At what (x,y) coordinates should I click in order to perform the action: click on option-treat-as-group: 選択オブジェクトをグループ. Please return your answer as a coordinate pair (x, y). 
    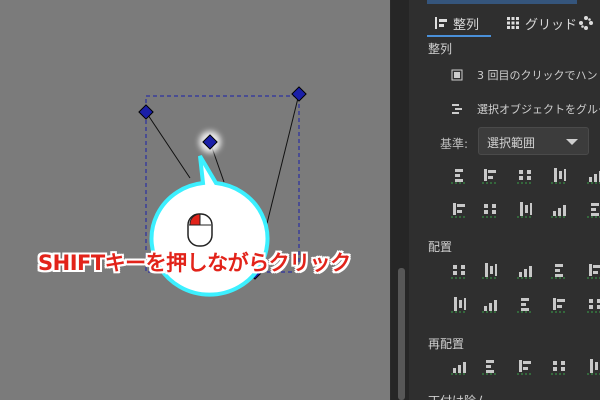
    Looking at the image, I should click on (525, 109).